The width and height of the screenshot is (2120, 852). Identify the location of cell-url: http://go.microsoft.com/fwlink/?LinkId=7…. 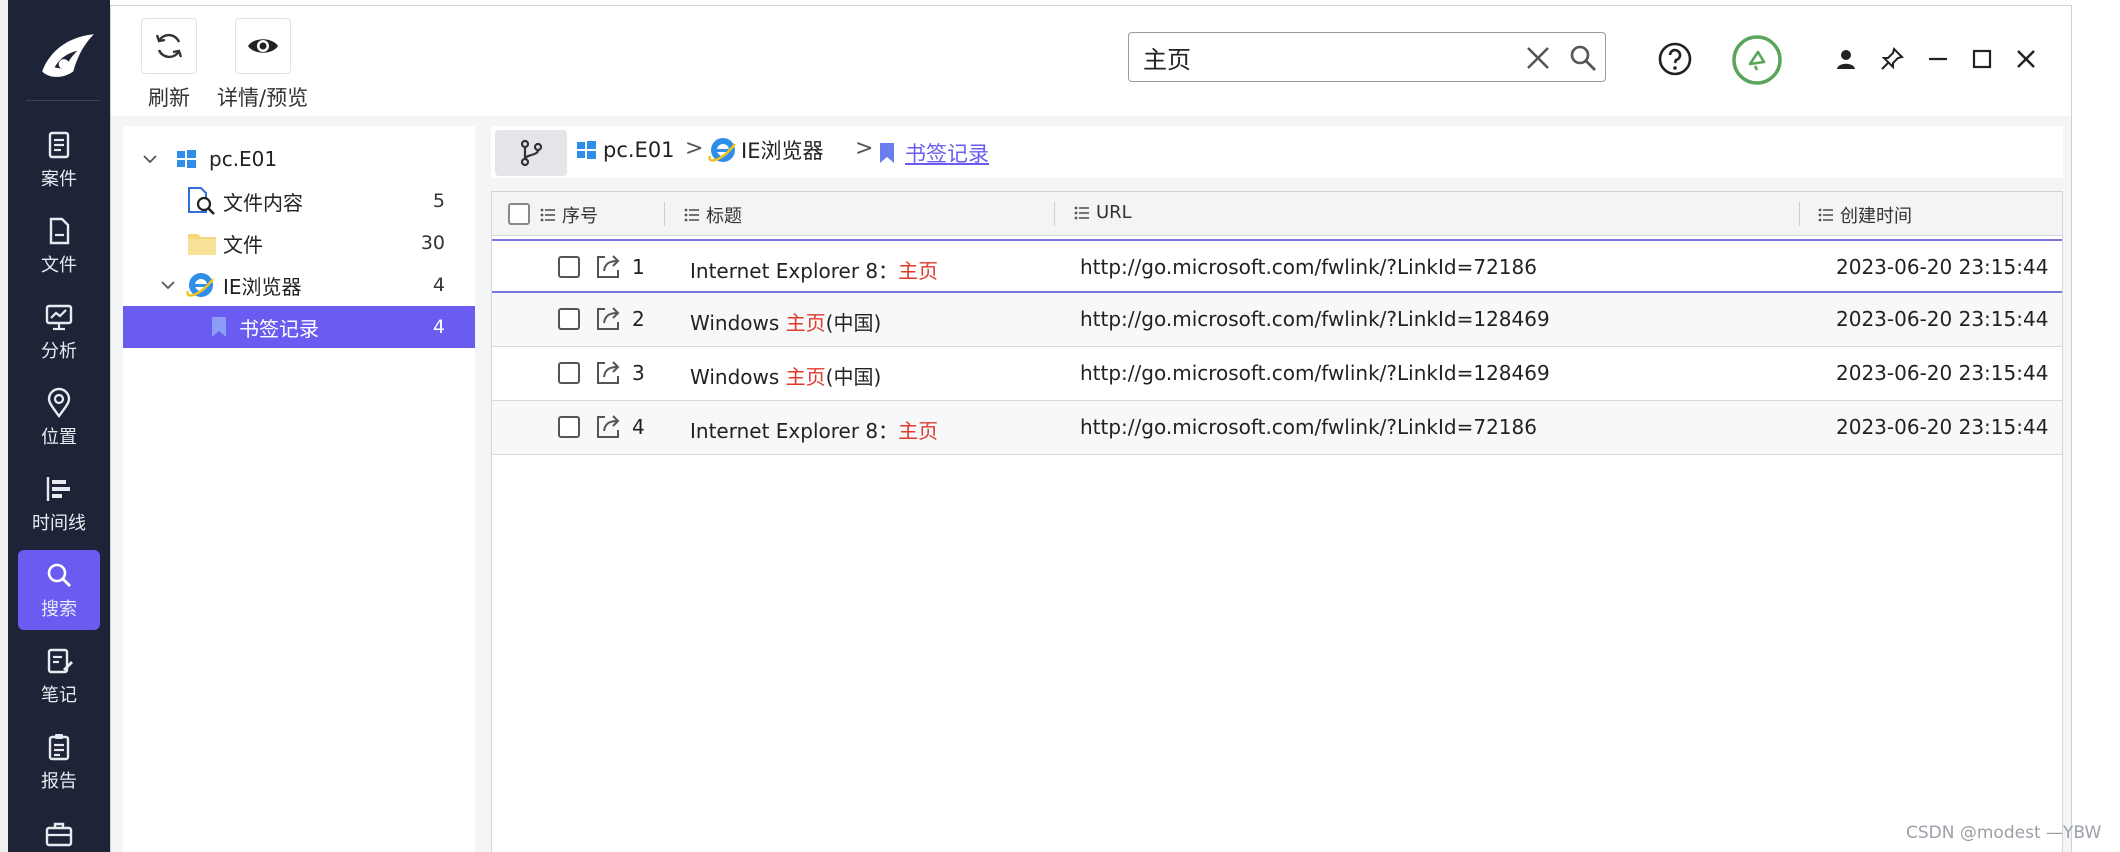
(1308, 267).